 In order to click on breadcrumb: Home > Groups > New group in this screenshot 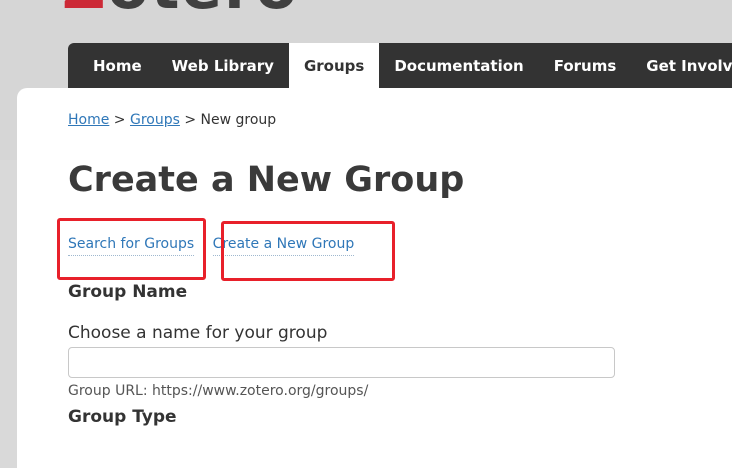, I will do `click(172, 120)`.